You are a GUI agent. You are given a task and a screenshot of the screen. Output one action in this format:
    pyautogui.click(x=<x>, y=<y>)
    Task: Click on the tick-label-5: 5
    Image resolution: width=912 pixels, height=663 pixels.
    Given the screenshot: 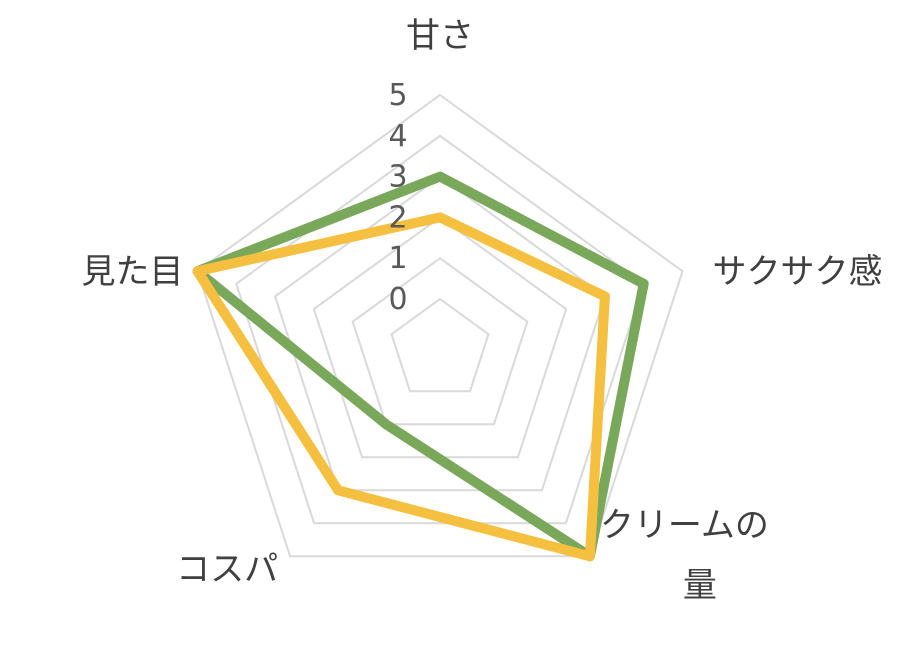 What is the action you would take?
    pyautogui.click(x=397, y=95)
    